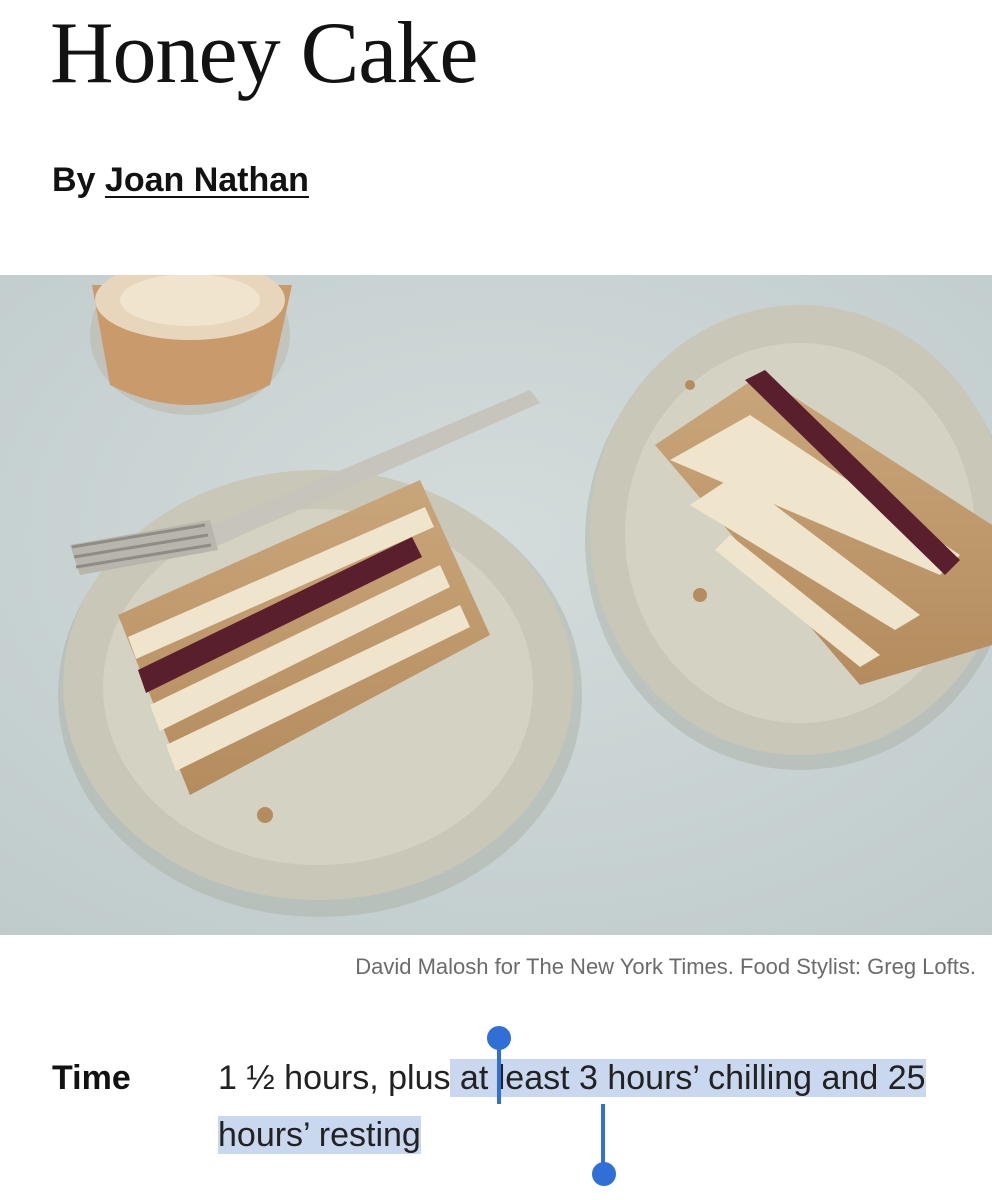 The image size is (992, 1200). I want to click on byline: By Joan Nathan, so click(180, 180).